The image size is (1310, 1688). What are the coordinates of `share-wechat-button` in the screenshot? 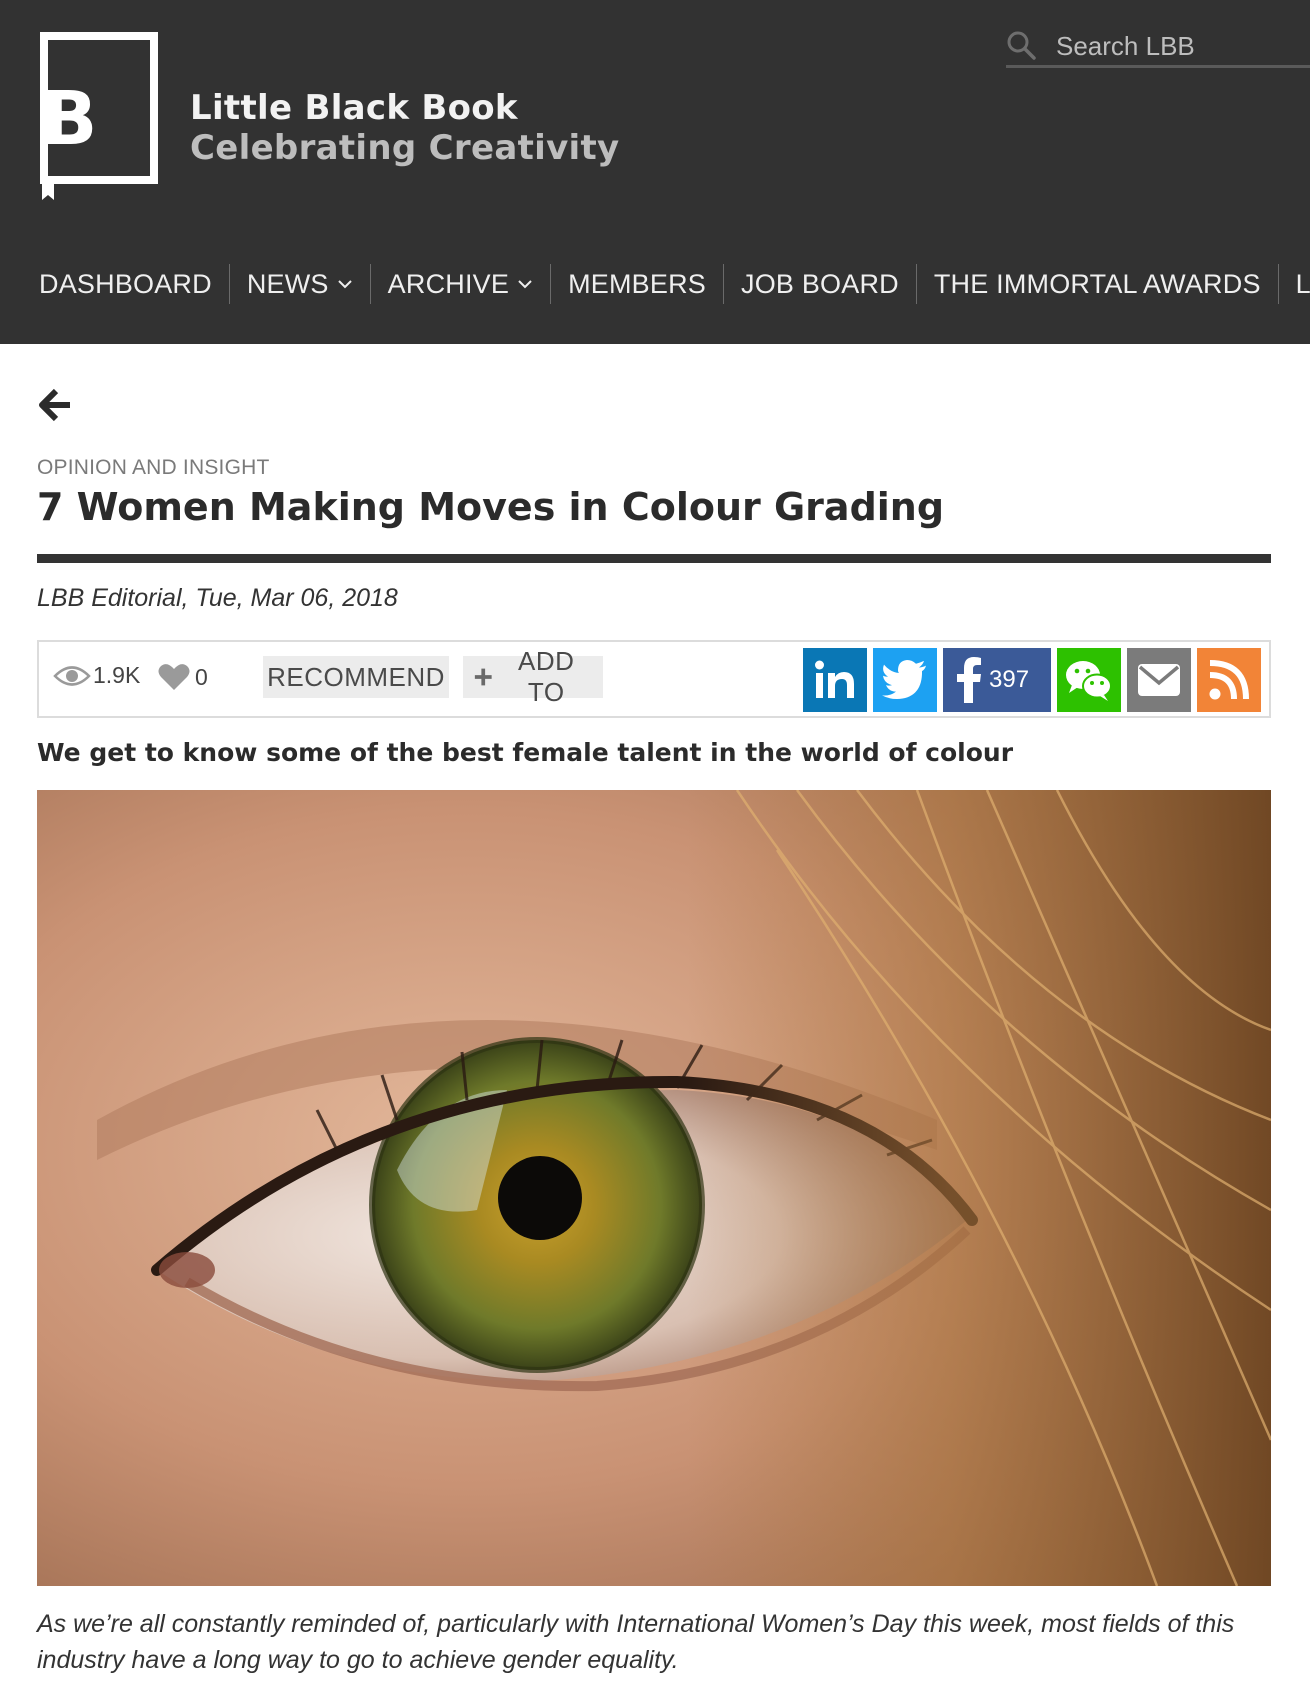 It's located at (1089, 680).